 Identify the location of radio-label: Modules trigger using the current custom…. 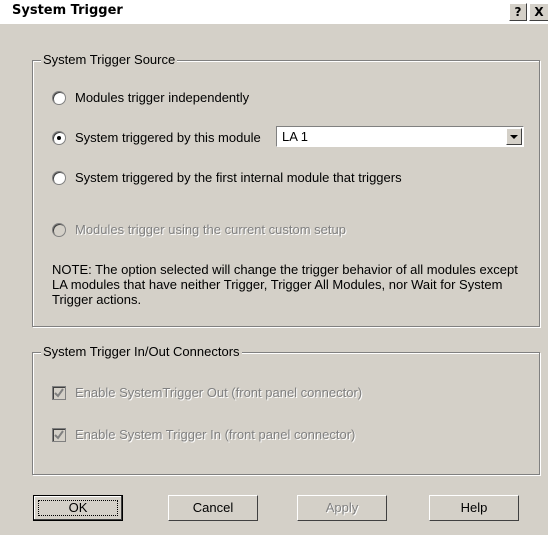
(210, 229).